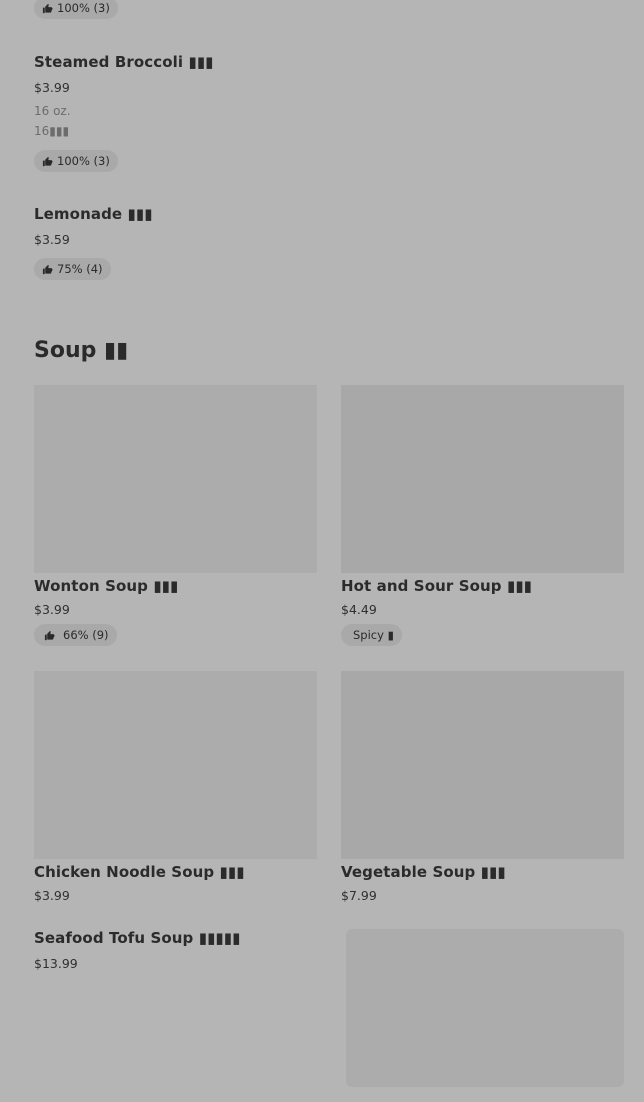 The width and height of the screenshot is (644, 1102). I want to click on item-name: Hot and Sour Soup ▮▮▮, so click(436, 586).